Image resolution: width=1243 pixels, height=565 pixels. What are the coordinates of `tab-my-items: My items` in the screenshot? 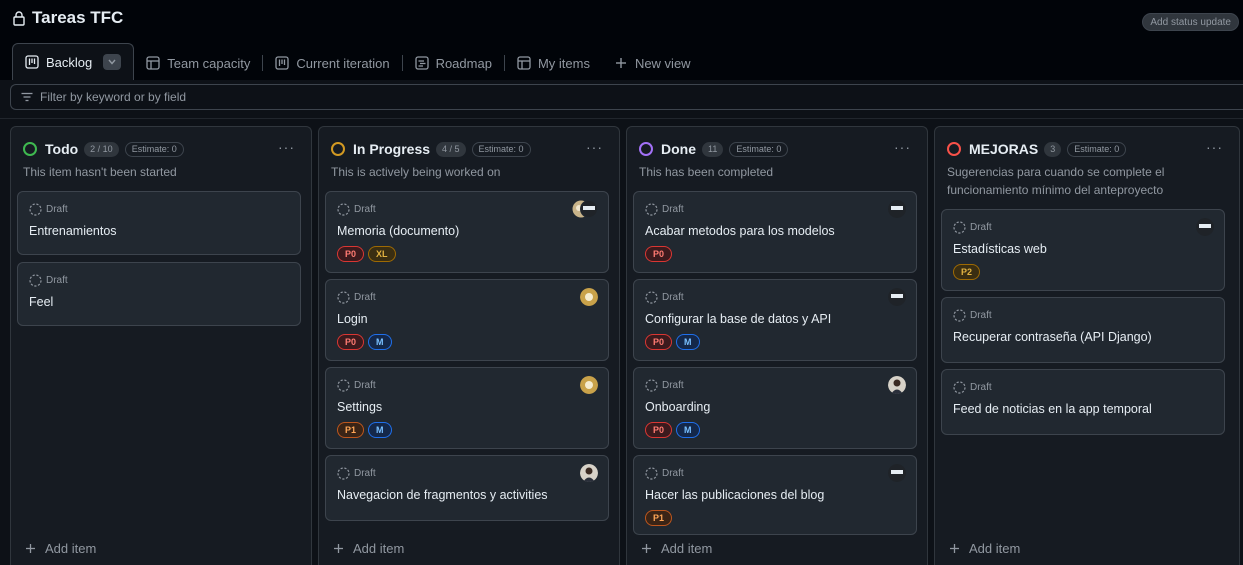 It's located at (553, 63).